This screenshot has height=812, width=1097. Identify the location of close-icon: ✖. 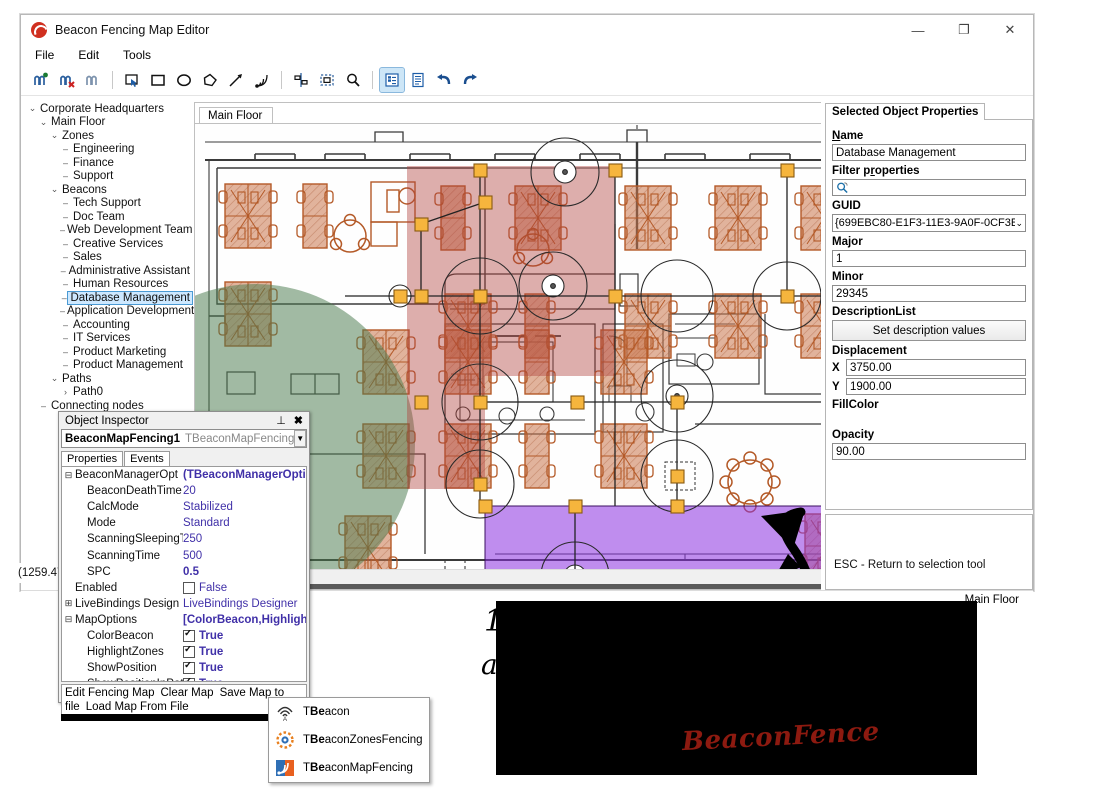
(298, 420).